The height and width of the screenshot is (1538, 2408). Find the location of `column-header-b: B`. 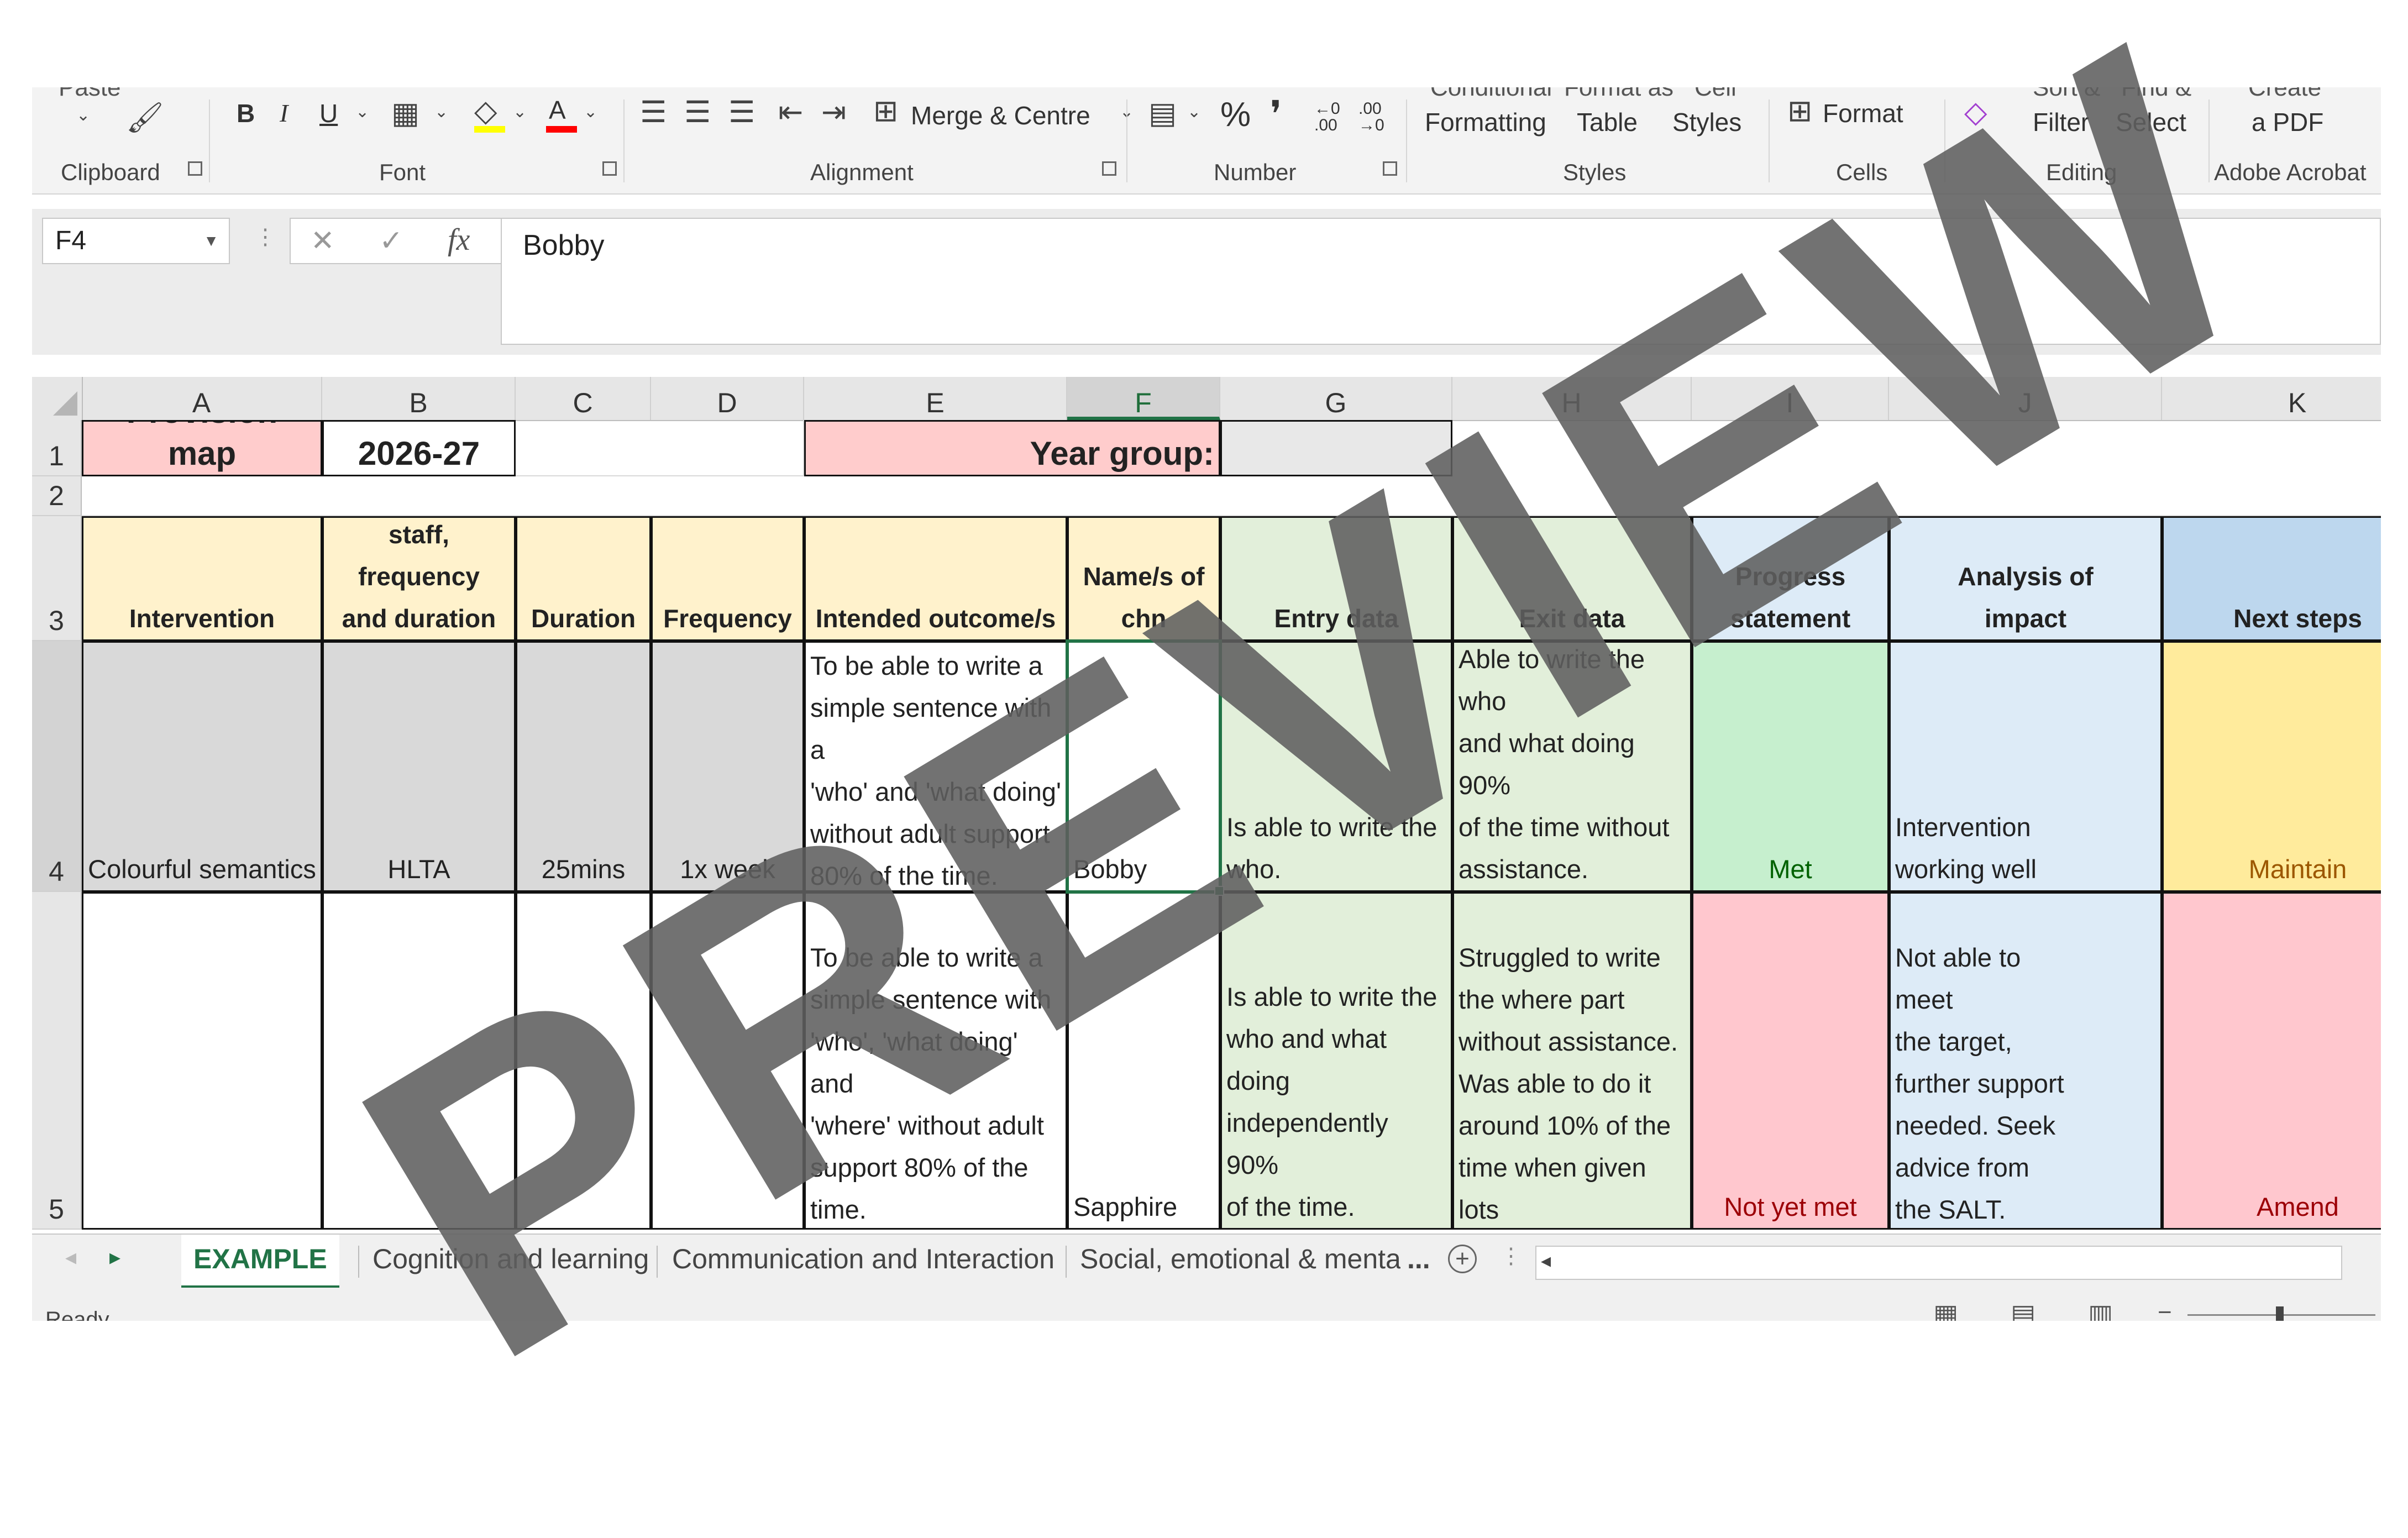

column-header-b: B is located at coordinates (419, 398).